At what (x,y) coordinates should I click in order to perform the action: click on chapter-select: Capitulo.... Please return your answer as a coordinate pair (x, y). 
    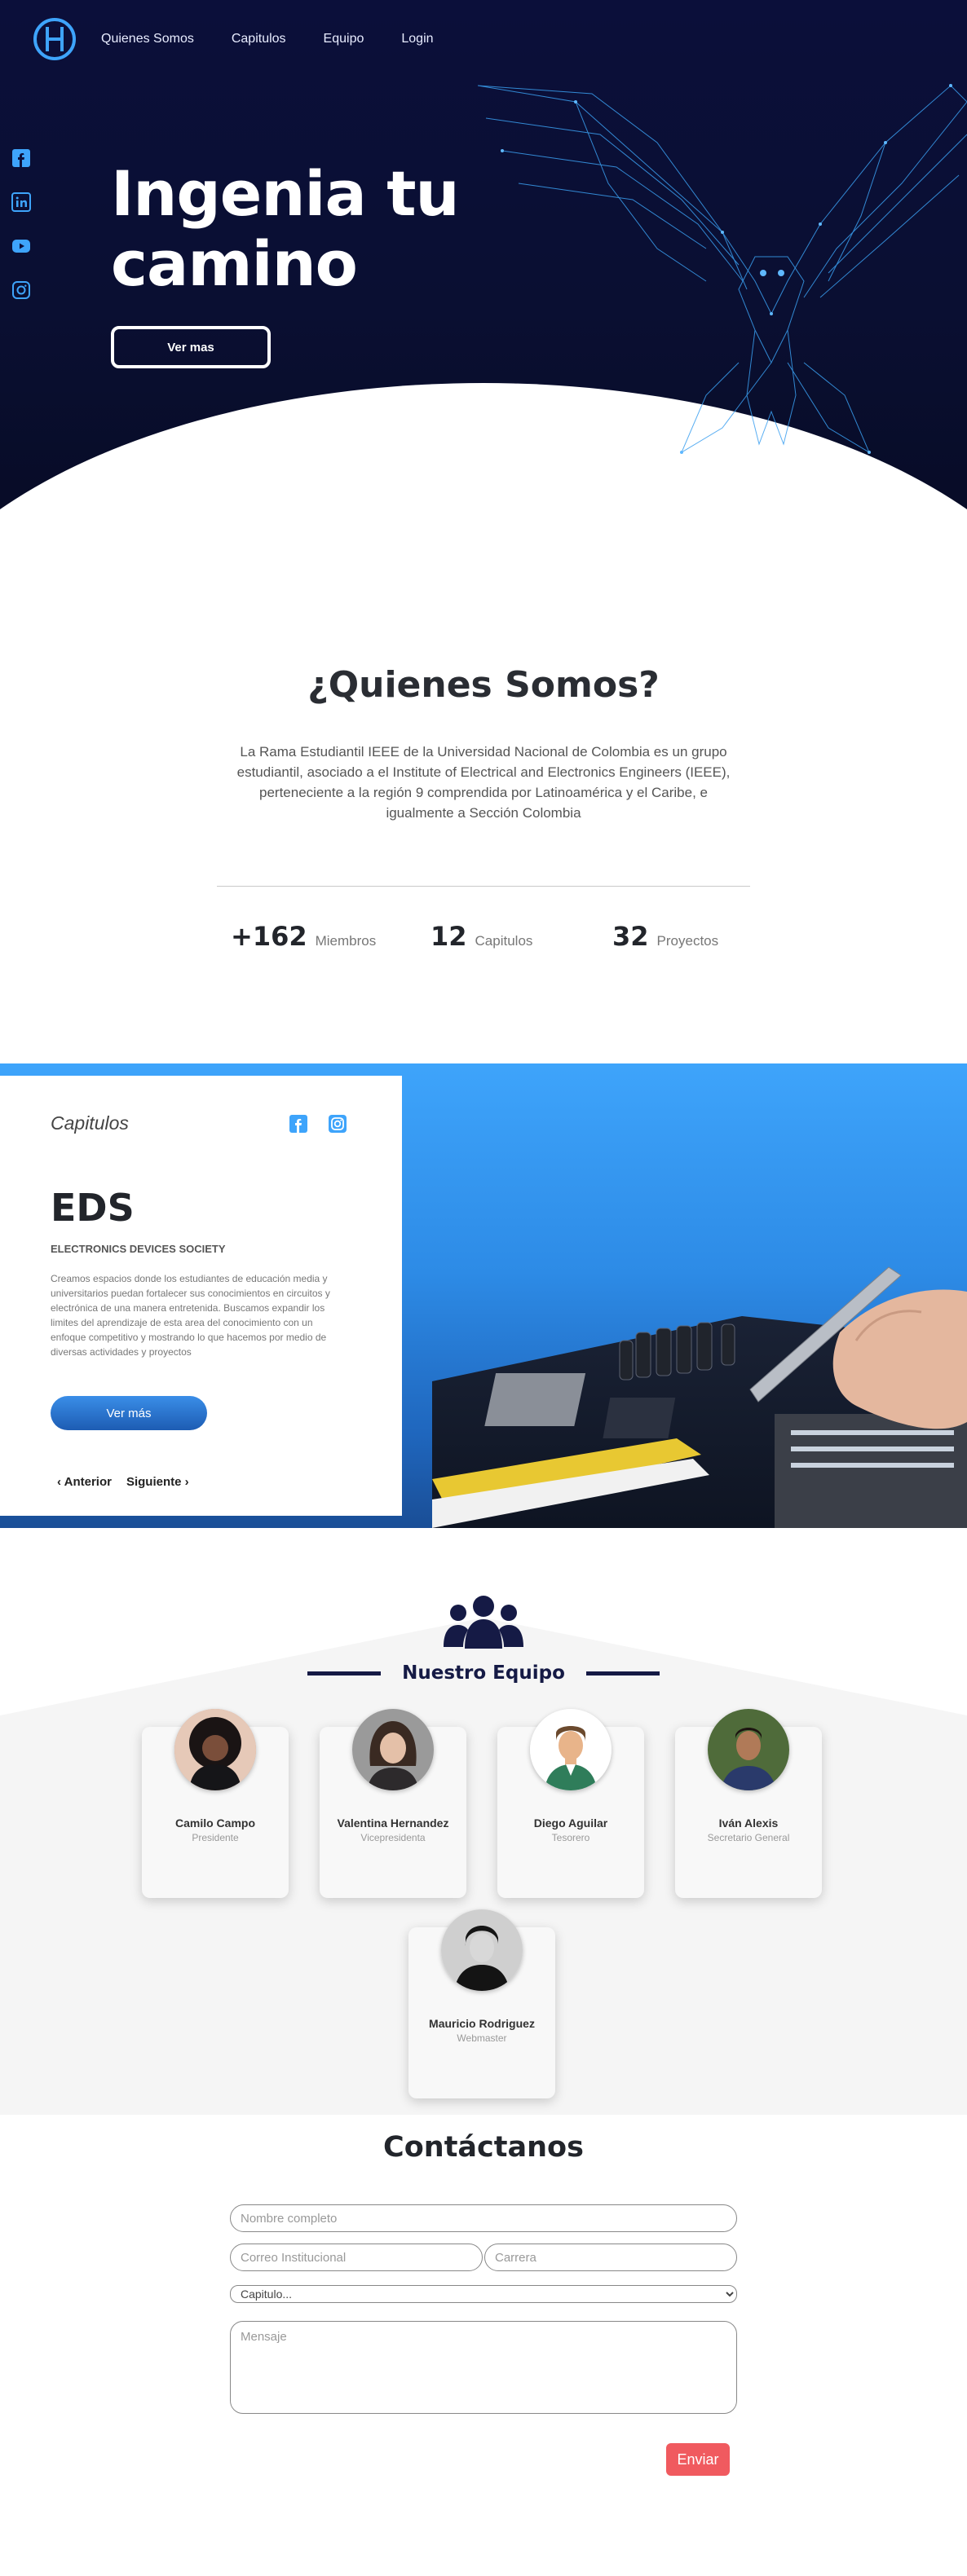
    Looking at the image, I should click on (483, 2294).